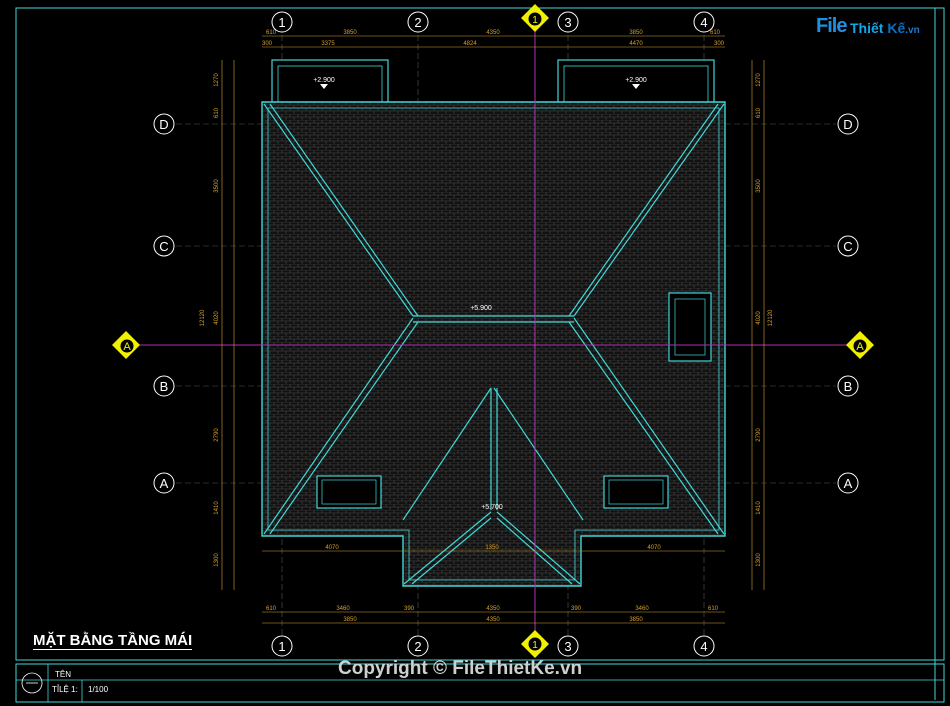 This screenshot has width=950, height=706. Describe the element at coordinates (470, 44) in the screenshot. I see `dimension-label: 4824` at that location.